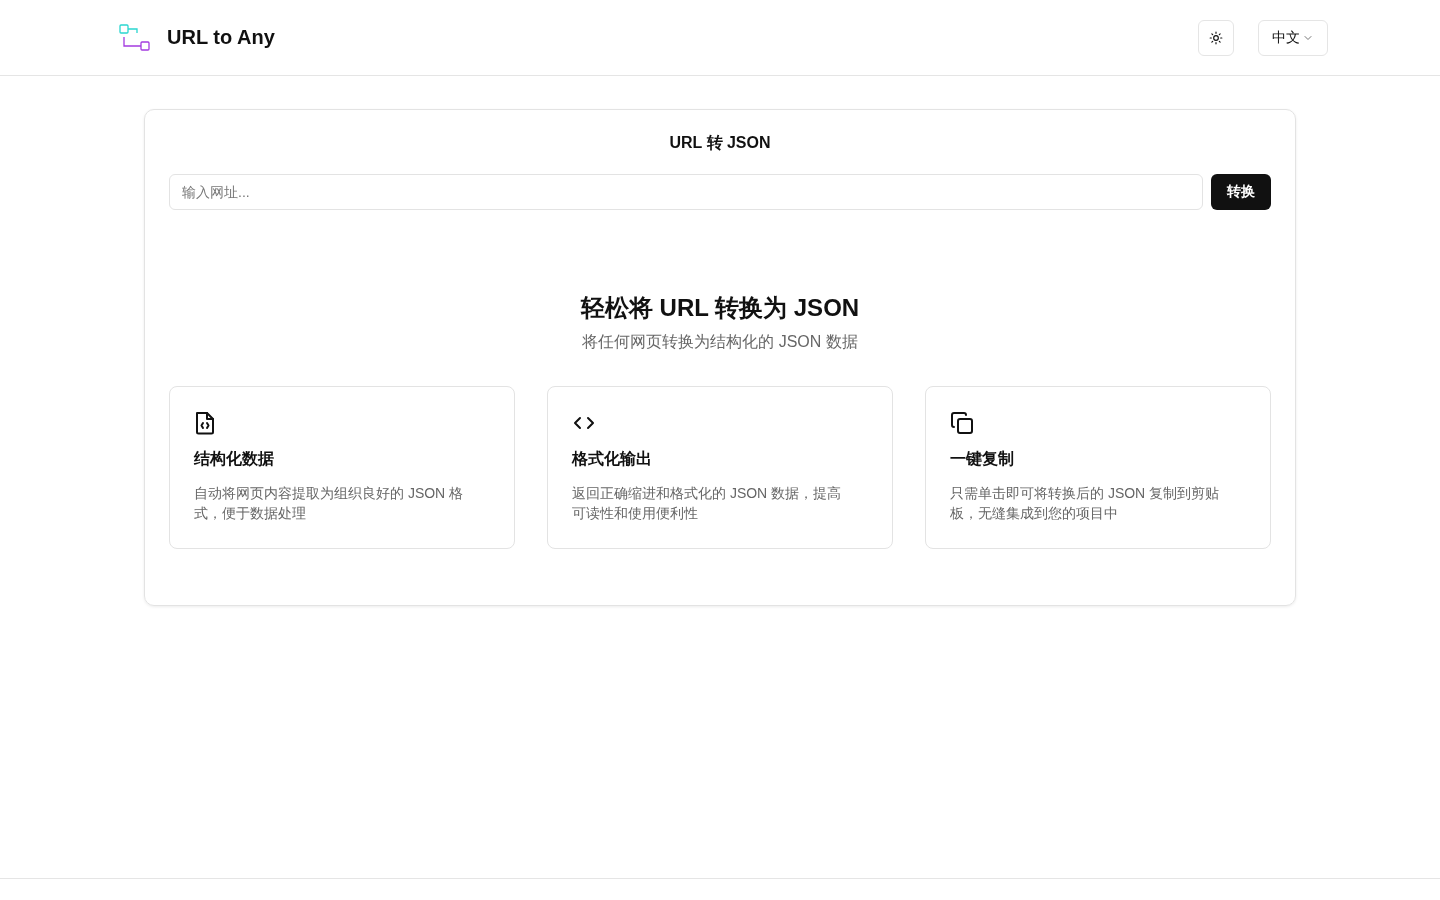 This screenshot has height=900, width=1440. What do you see at coordinates (221, 37) in the screenshot?
I see `app-title: URL to Any` at bounding box center [221, 37].